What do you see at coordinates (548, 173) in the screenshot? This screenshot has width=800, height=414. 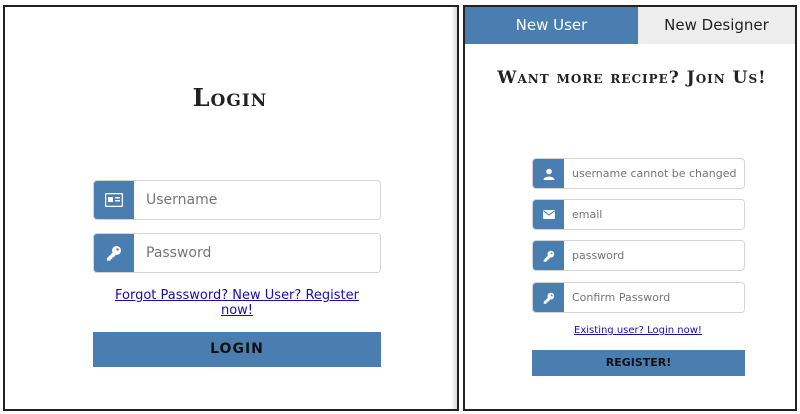 I see `user-icon` at bounding box center [548, 173].